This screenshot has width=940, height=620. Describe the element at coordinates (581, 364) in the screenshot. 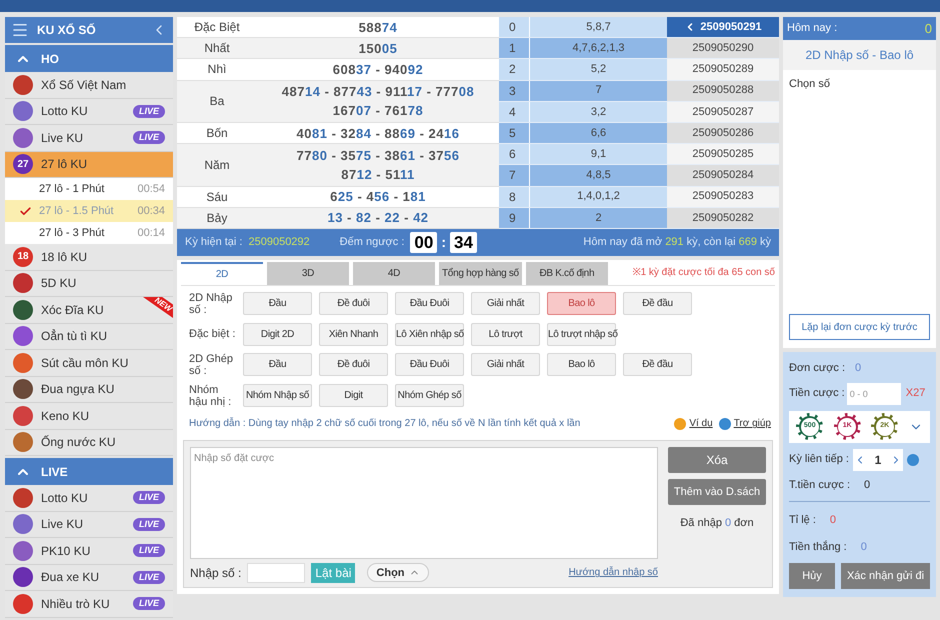

I see `bet-option: Bao lô` at that location.